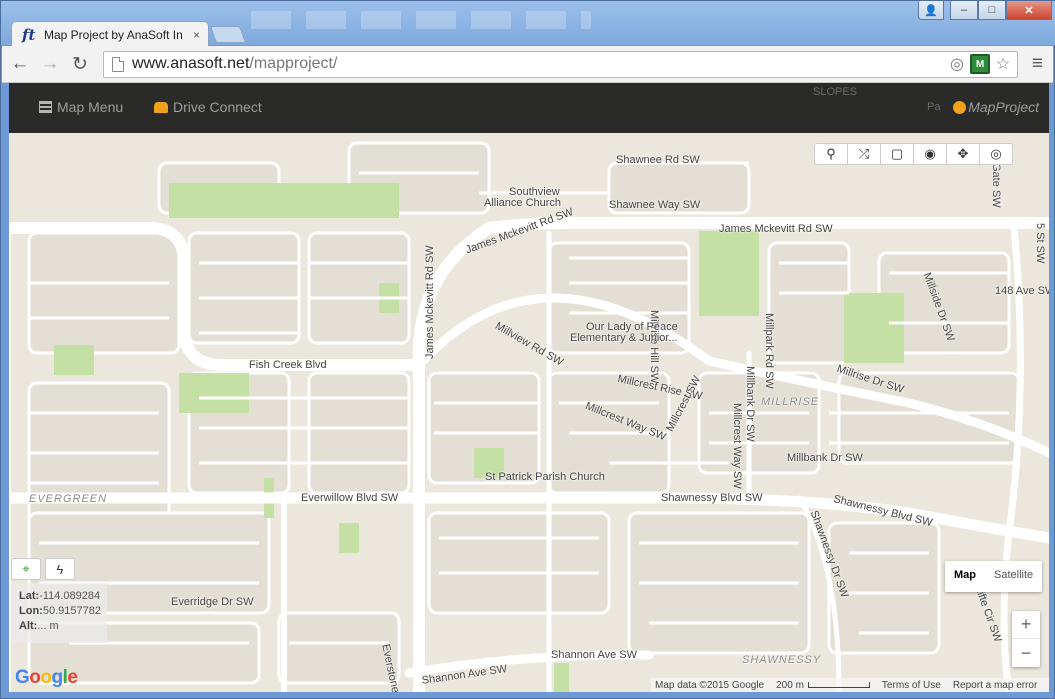 The image size is (1055, 699). Describe the element at coordinates (545, 477) in the screenshot. I see `label-st-patrick: St Patrick Parish Church` at that location.